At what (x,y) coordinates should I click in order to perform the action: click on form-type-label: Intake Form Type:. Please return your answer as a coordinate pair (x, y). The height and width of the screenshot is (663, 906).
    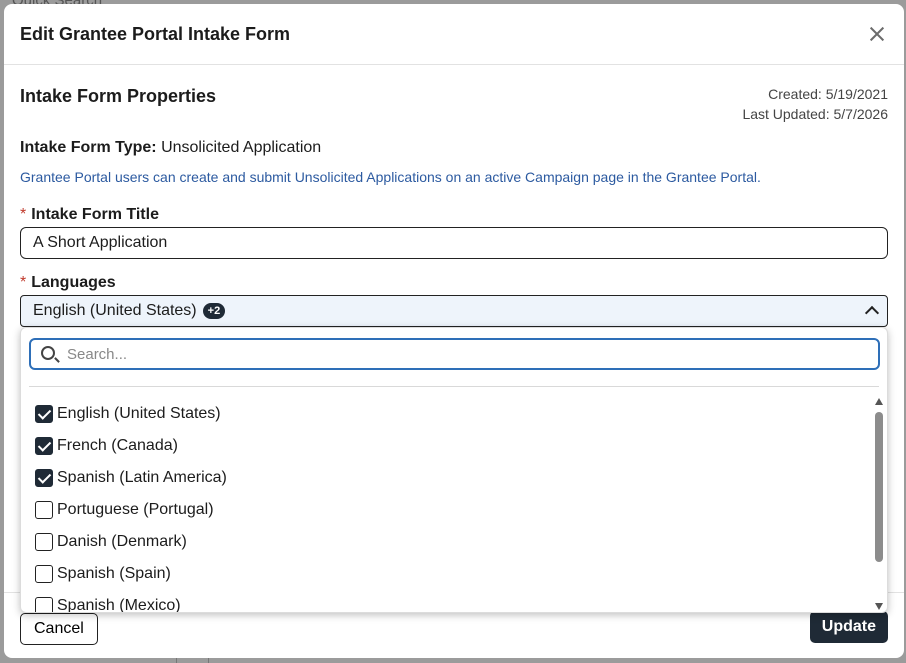
    Looking at the image, I should click on (88, 147).